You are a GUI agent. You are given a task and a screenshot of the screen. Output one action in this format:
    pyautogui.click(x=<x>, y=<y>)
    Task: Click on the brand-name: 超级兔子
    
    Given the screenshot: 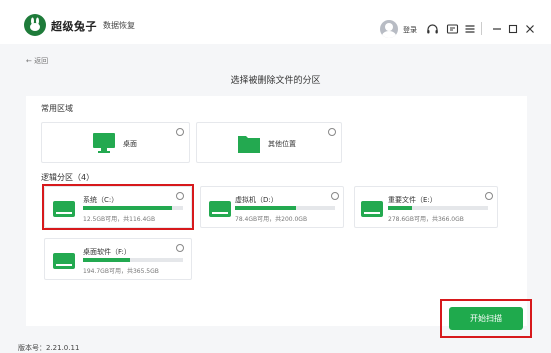 What is the action you would take?
    pyautogui.click(x=74, y=26)
    